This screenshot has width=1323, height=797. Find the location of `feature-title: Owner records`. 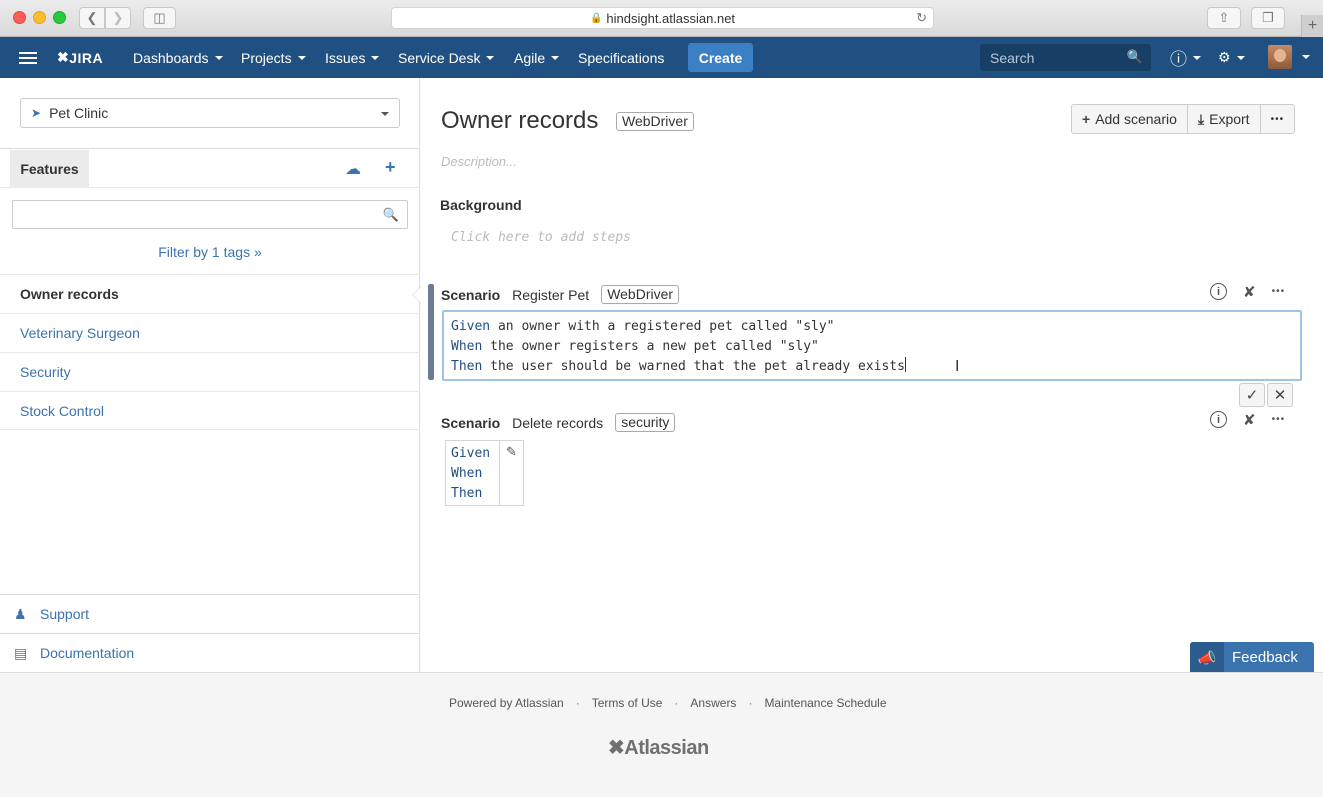

feature-title: Owner records is located at coordinates (519, 121).